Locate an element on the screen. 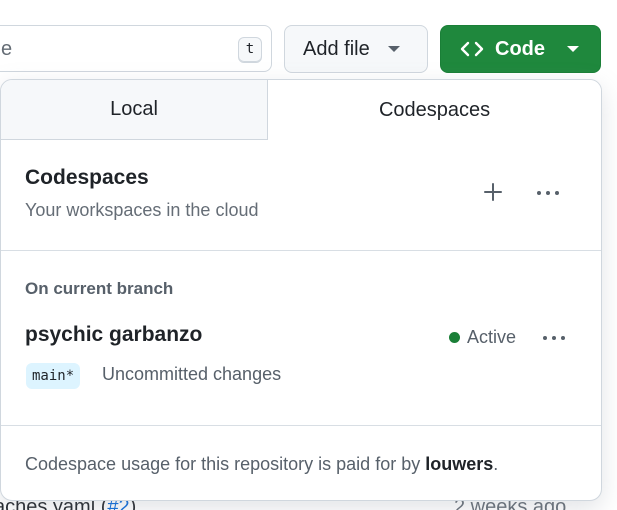 The image size is (617, 510). go-to-file-input: e t is located at coordinates (136, 48).